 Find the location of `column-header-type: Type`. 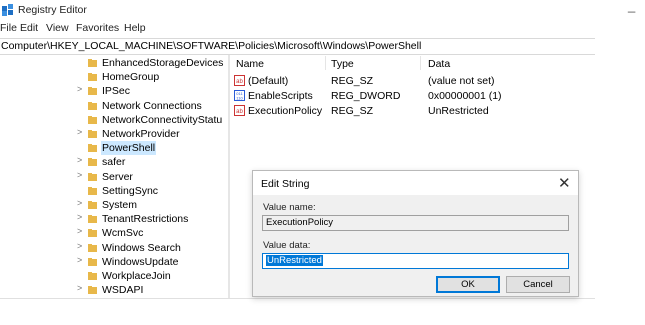

column-header-type: Type is located at coordinates (342, 64).